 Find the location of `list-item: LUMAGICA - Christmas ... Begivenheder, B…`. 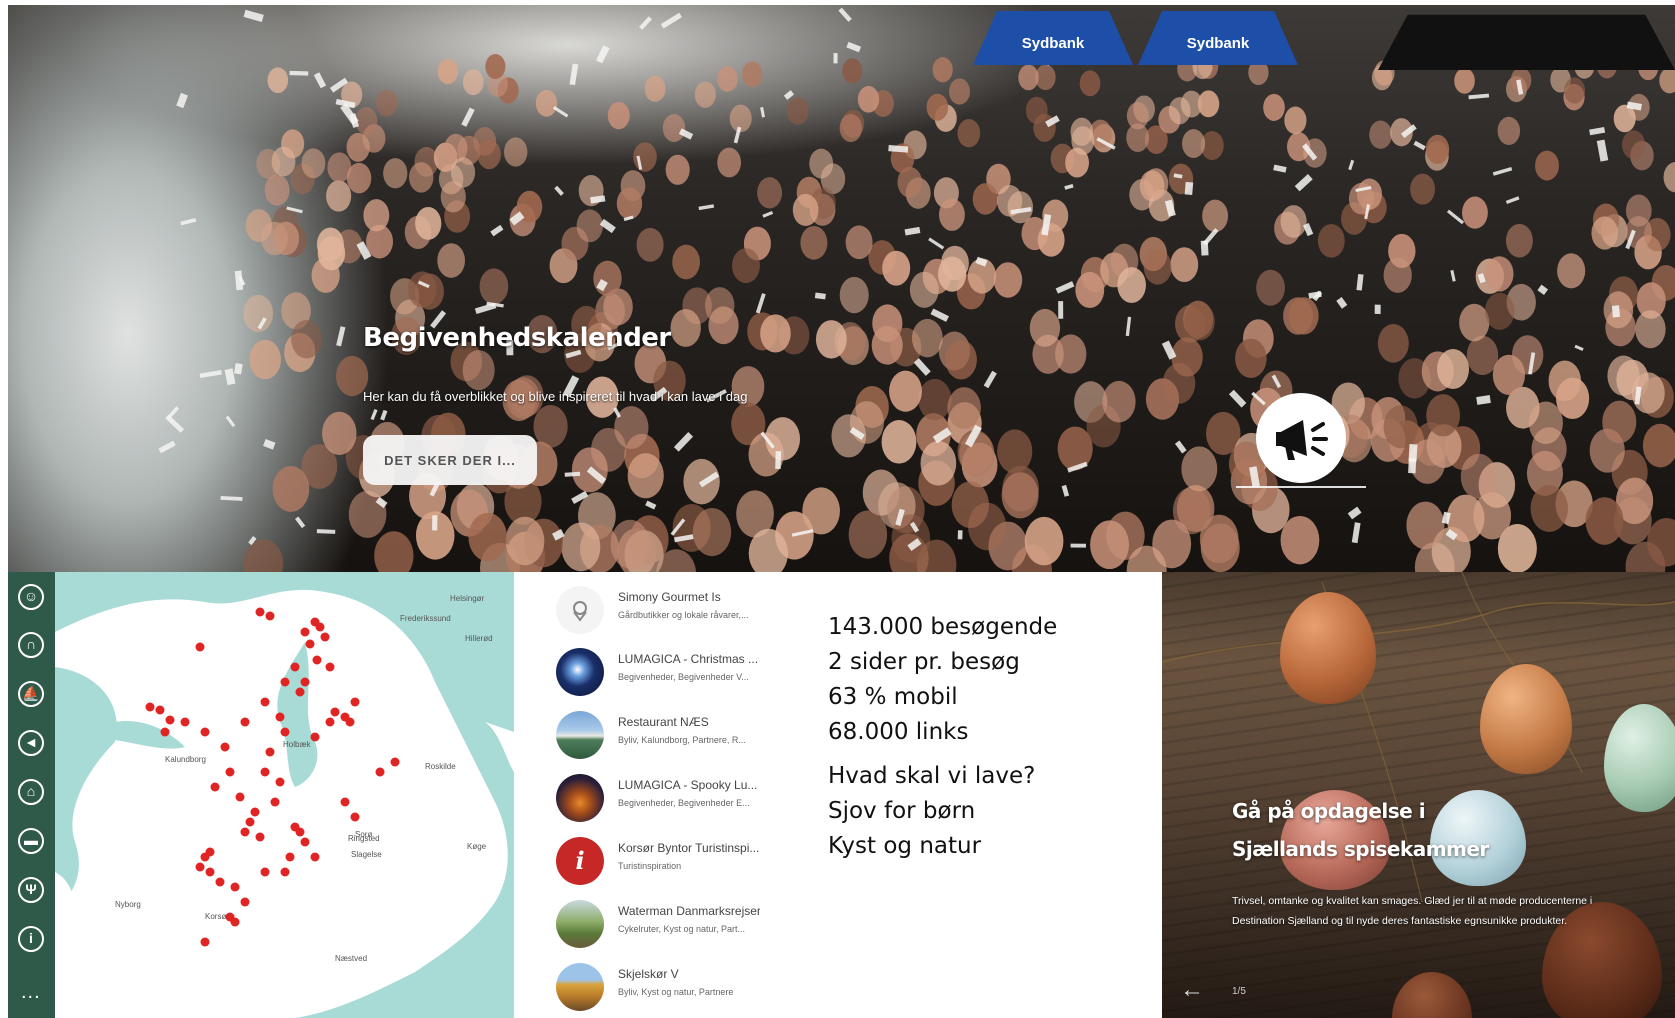

list-item: LUMAGICA - Christmas ... Begivenheder, B… is located at coordinates (646, 671).